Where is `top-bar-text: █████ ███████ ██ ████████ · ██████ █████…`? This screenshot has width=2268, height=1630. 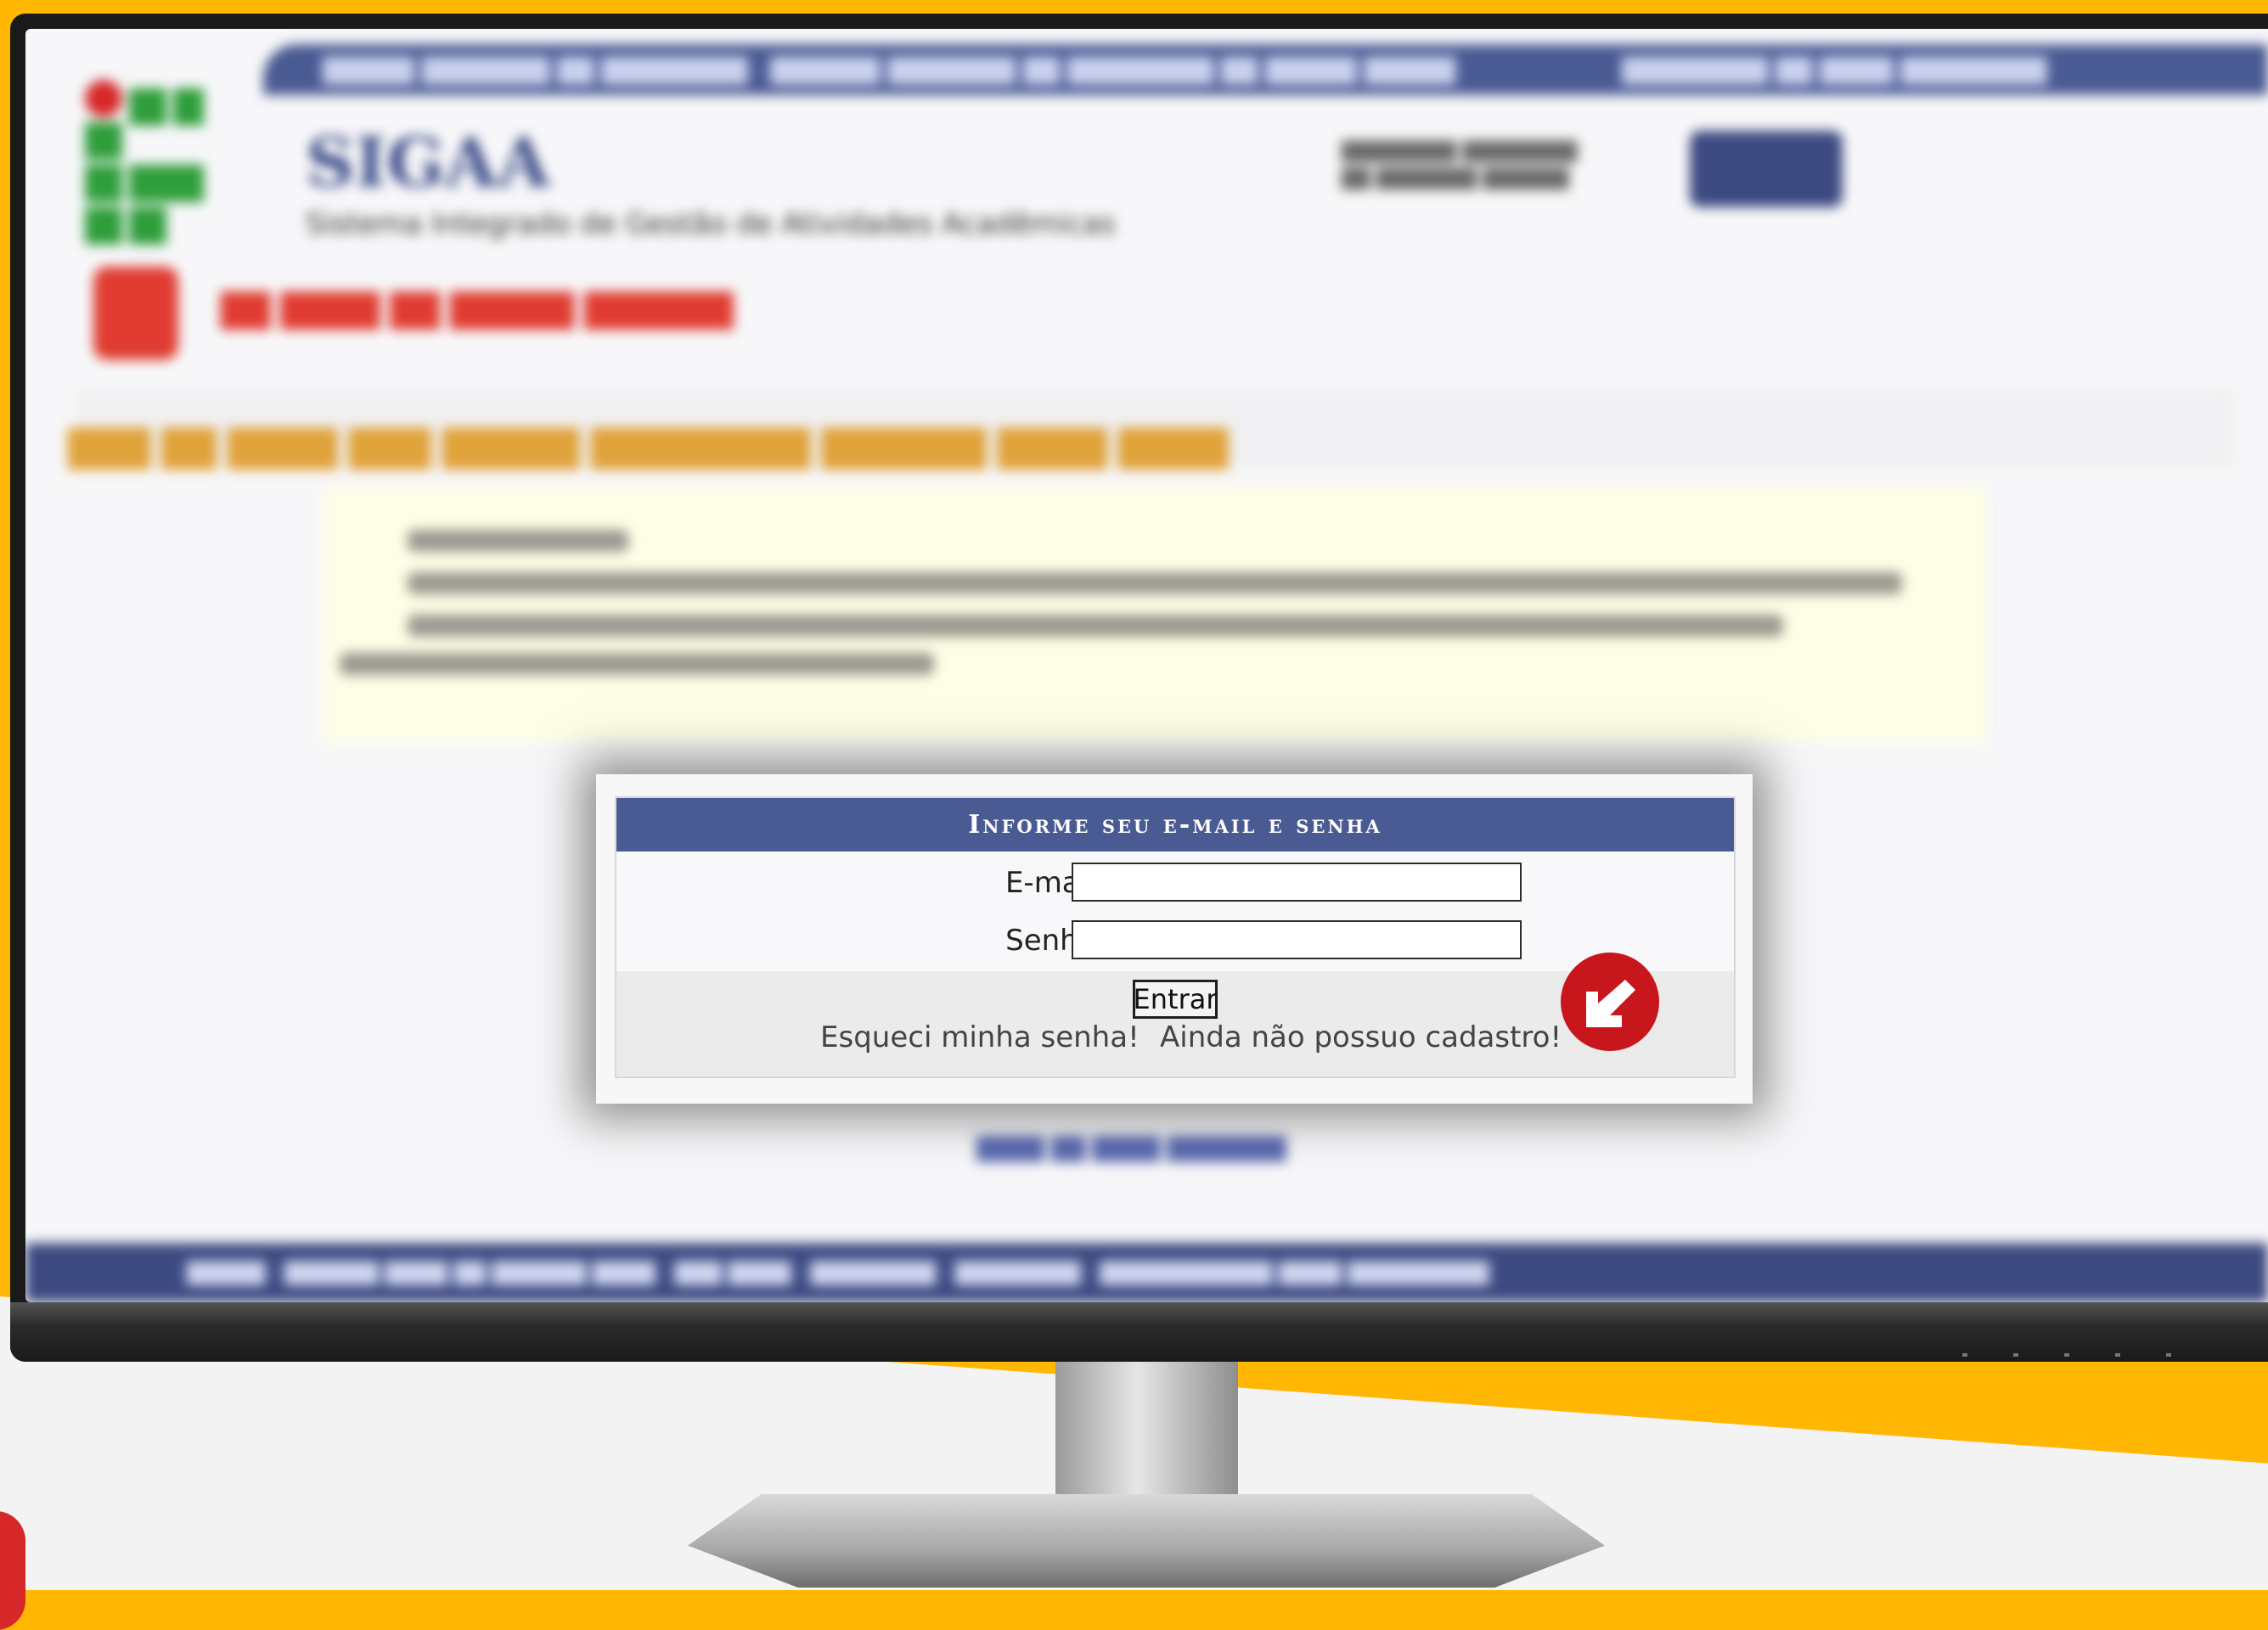
top-bar-text: █████ ███████ ██ ████████ · ██████ █████… is located at coordinates (1185, 71).